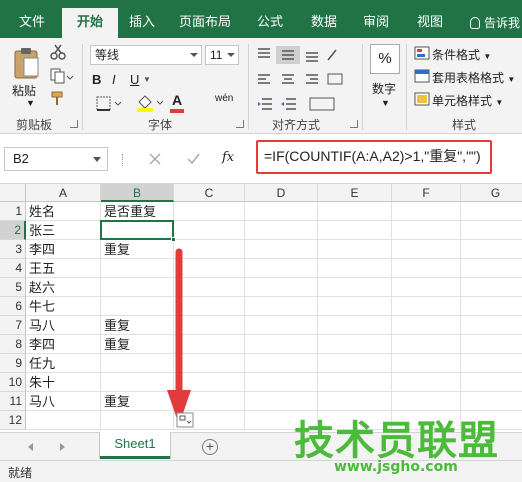 The width and height of the screenshot is (522, 482). What do you see at coordinates (461, 54) in the screenshot?
I see `conditional-format-button: 条件格式 ▼` at bounding box center [461, 54].